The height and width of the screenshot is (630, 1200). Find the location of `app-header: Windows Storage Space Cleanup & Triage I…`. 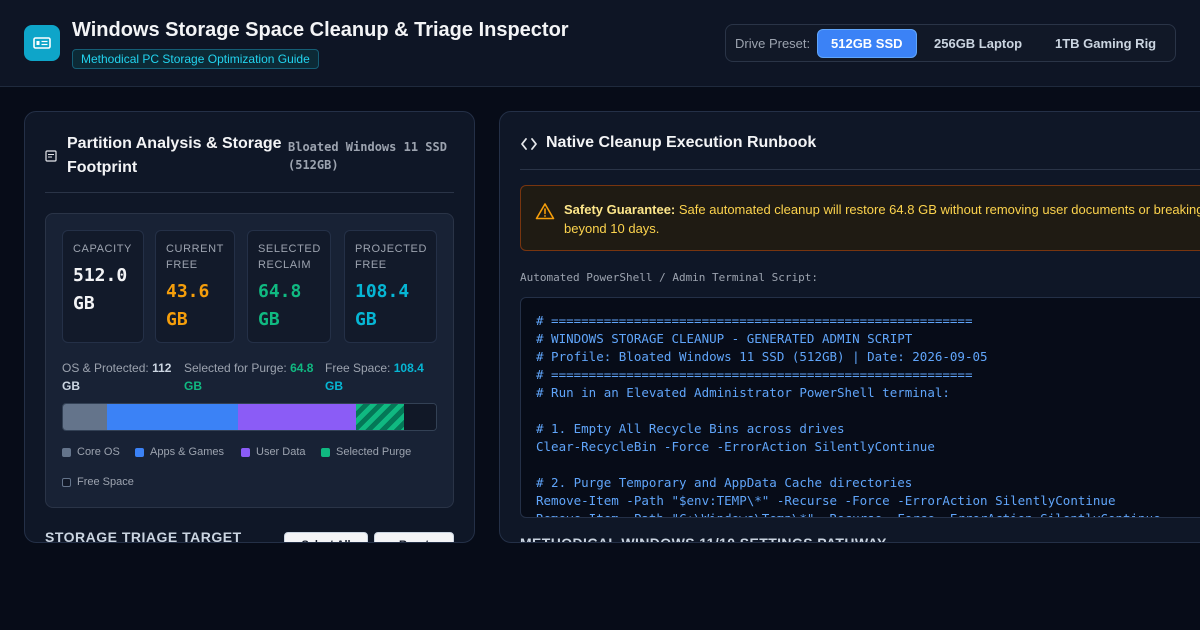

app-header: Windows Storage Space Cleanup & Triage I… is located at coordinates (600, 43).